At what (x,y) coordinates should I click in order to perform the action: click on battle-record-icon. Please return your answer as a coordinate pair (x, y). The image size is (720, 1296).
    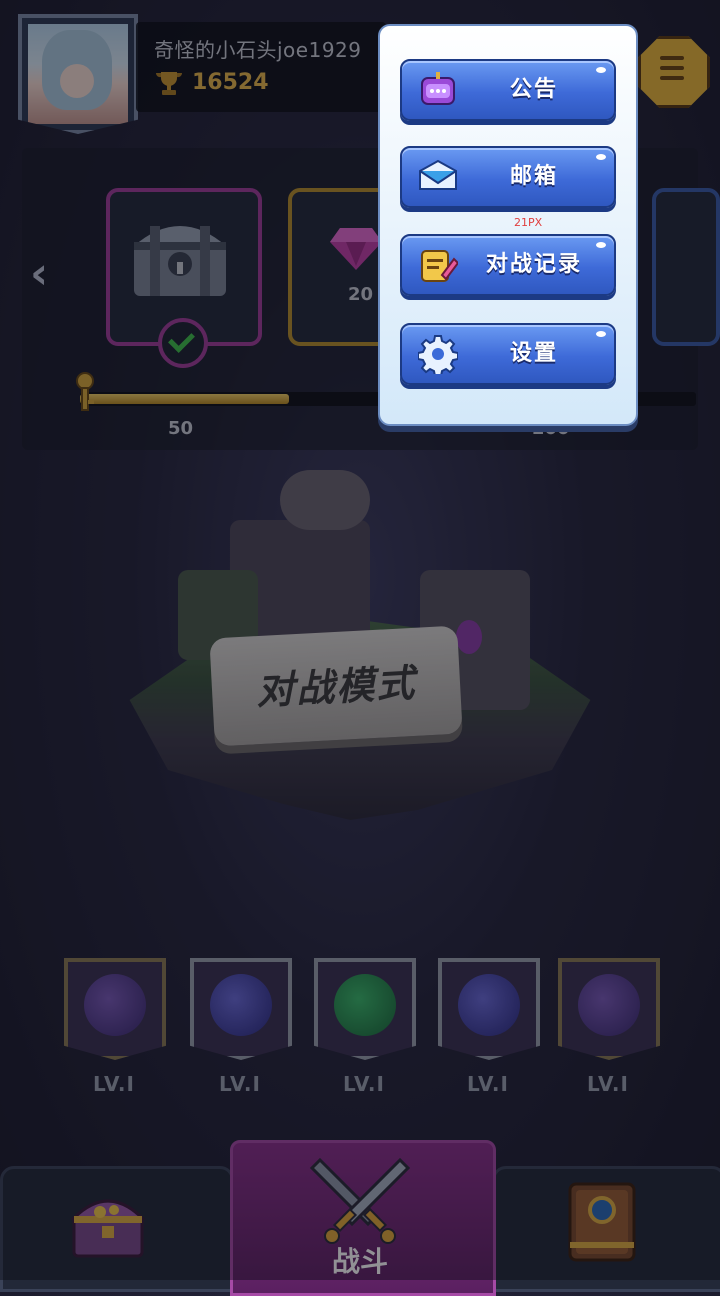
    Looking at the image, I should click on (439, 266).